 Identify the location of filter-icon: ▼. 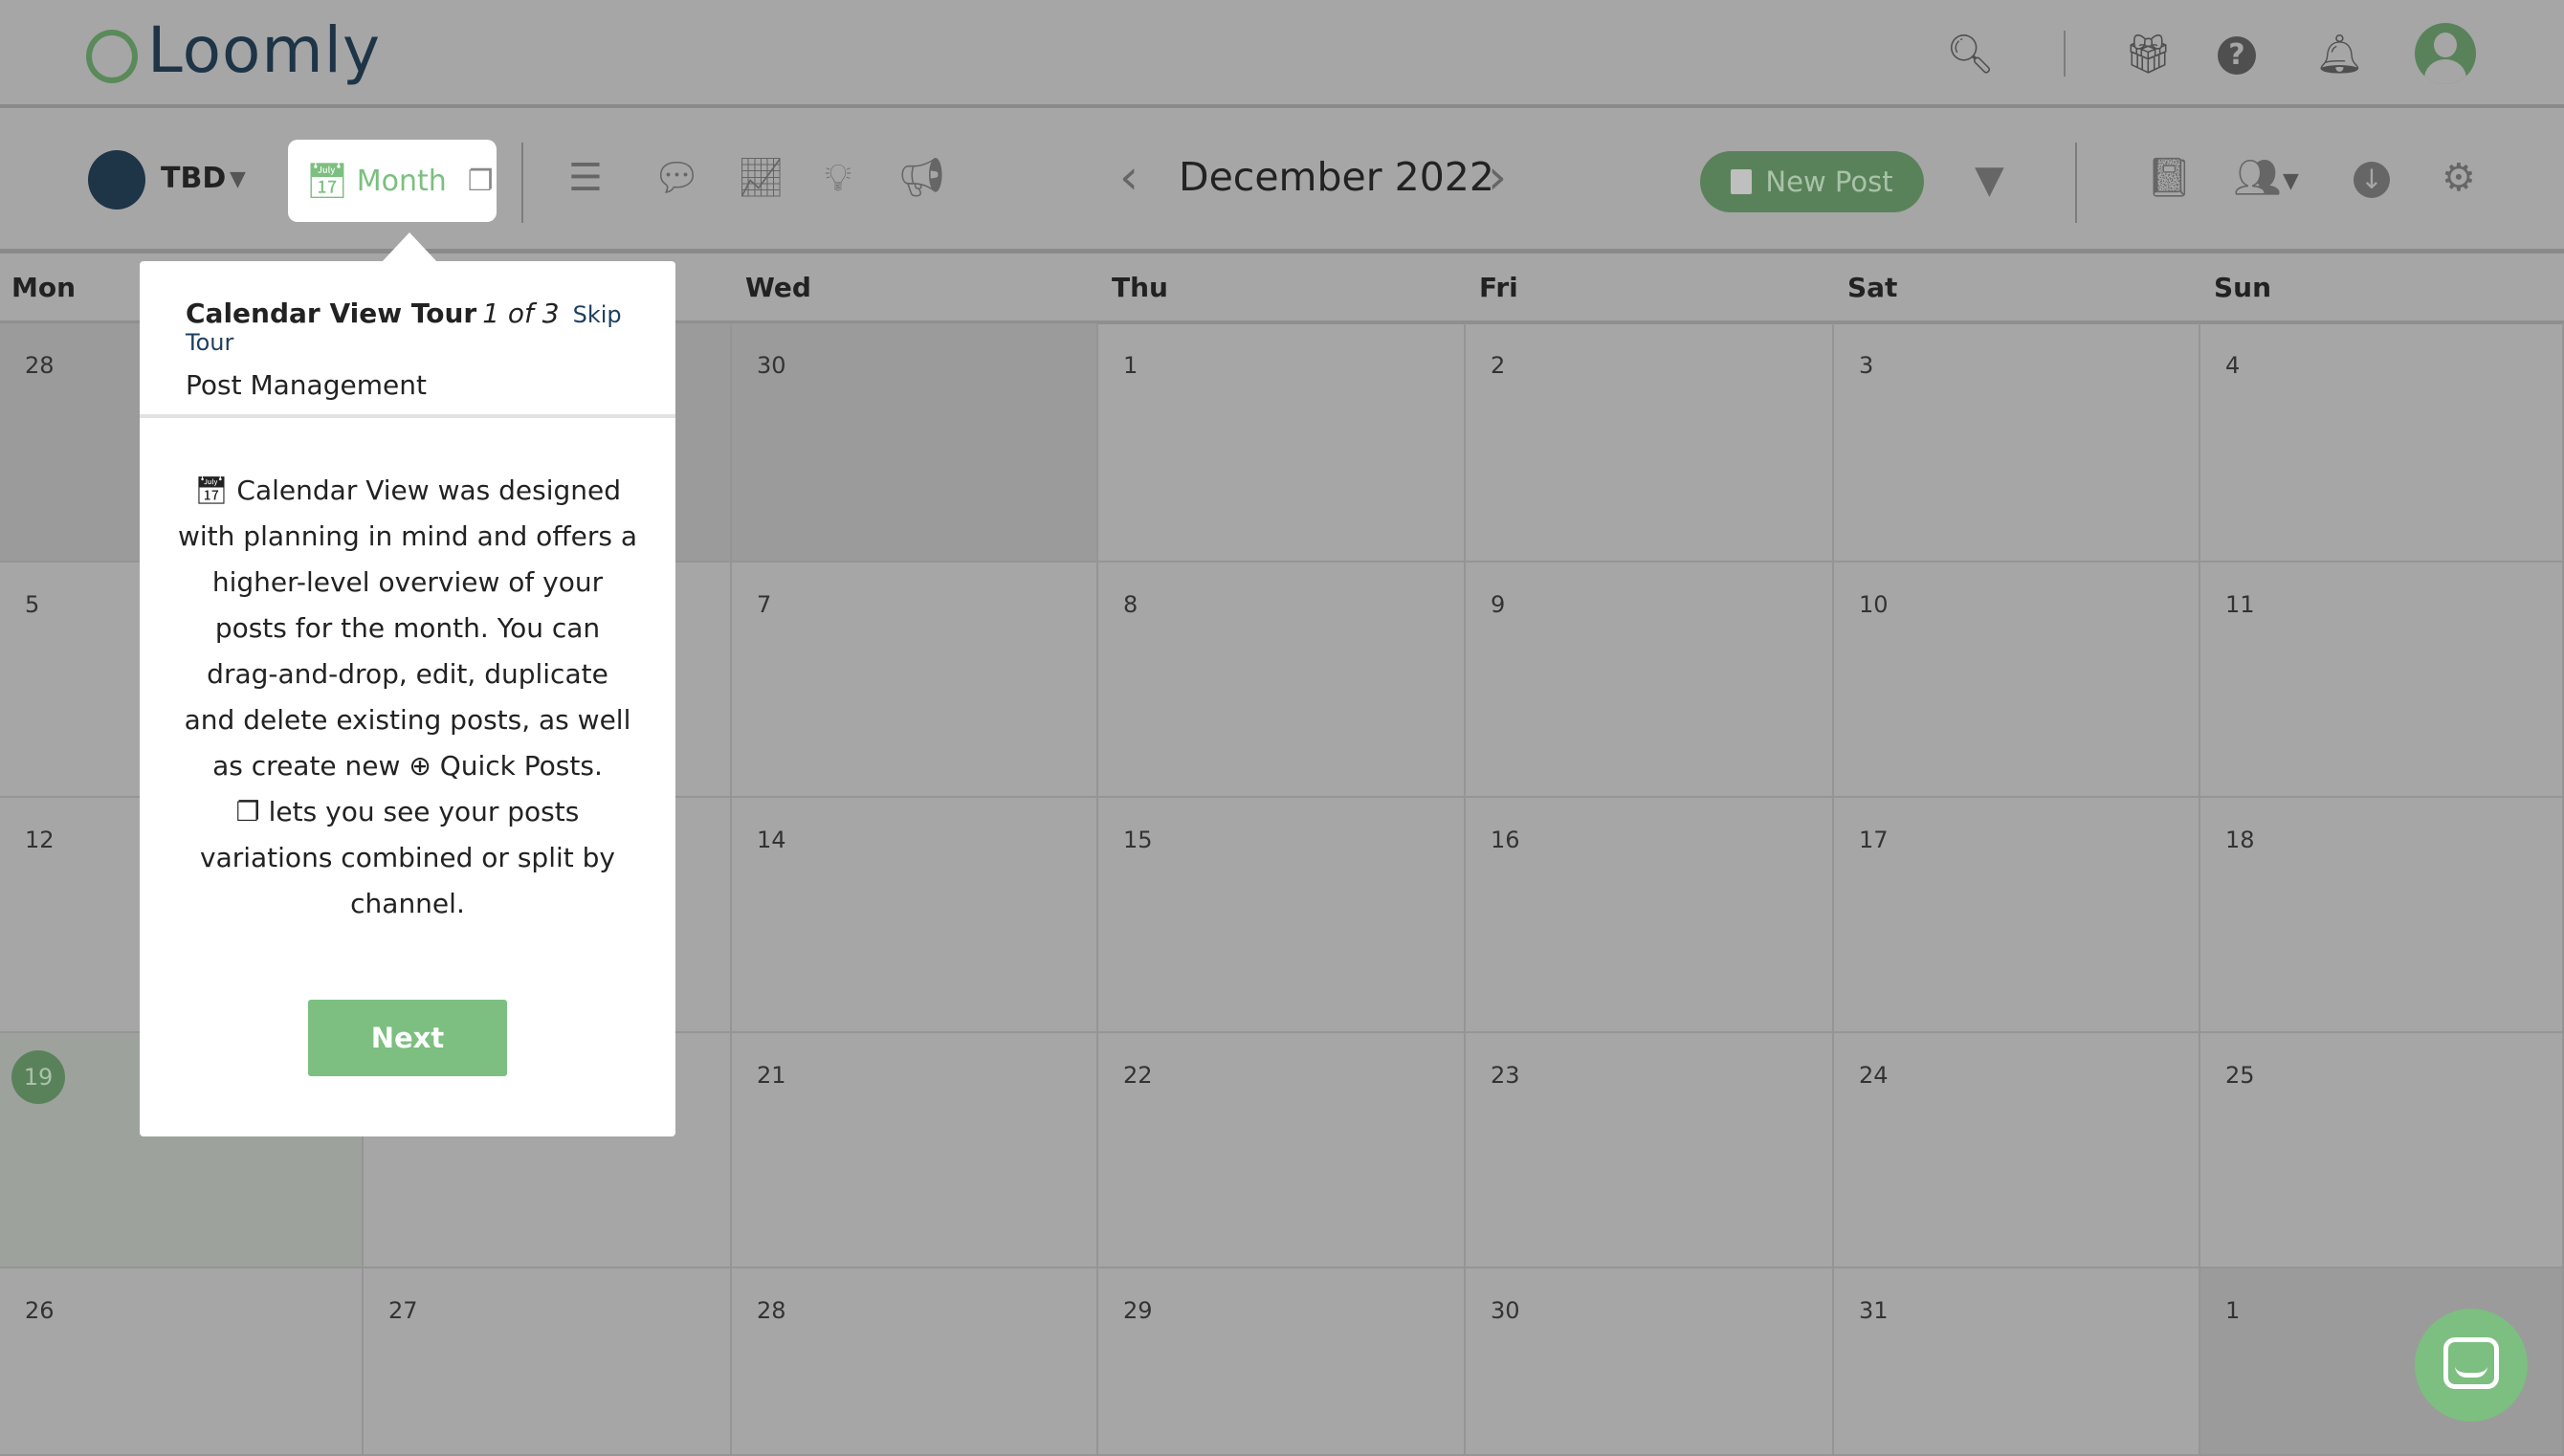
(1990, 180).